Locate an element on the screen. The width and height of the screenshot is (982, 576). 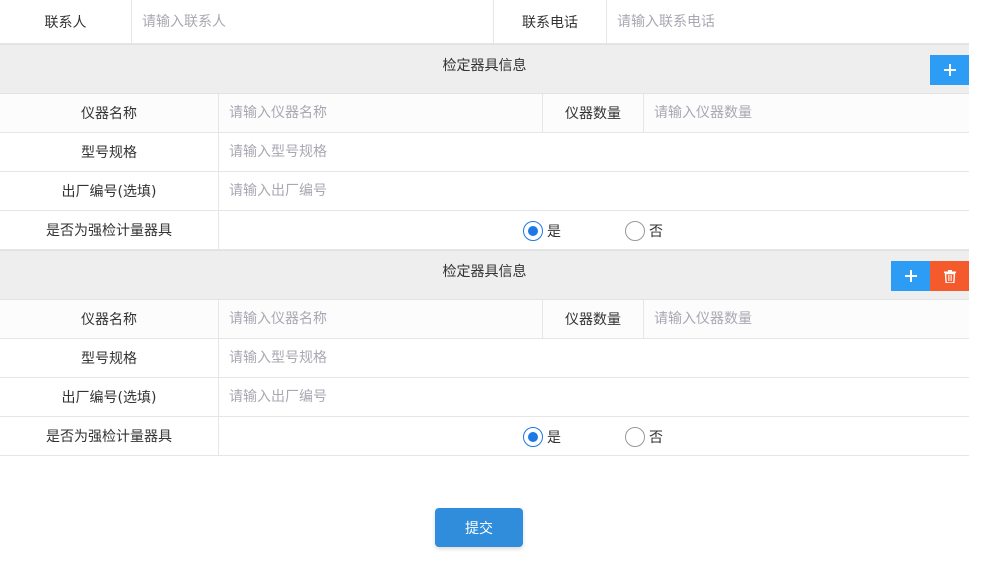
contact-phone-label: 联系电话 is located at coordinates (550, 21).